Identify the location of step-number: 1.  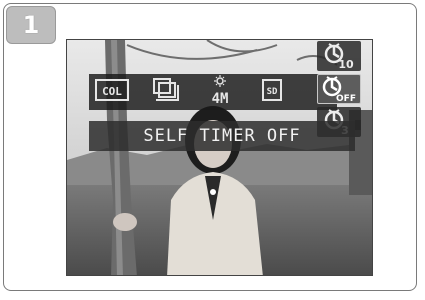
(31, 25).